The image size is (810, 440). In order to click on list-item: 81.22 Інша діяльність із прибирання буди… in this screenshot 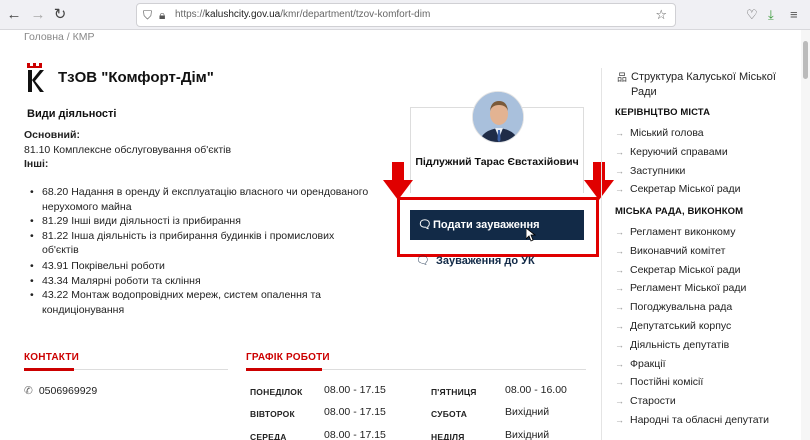, I will do `click(200, 243)`.